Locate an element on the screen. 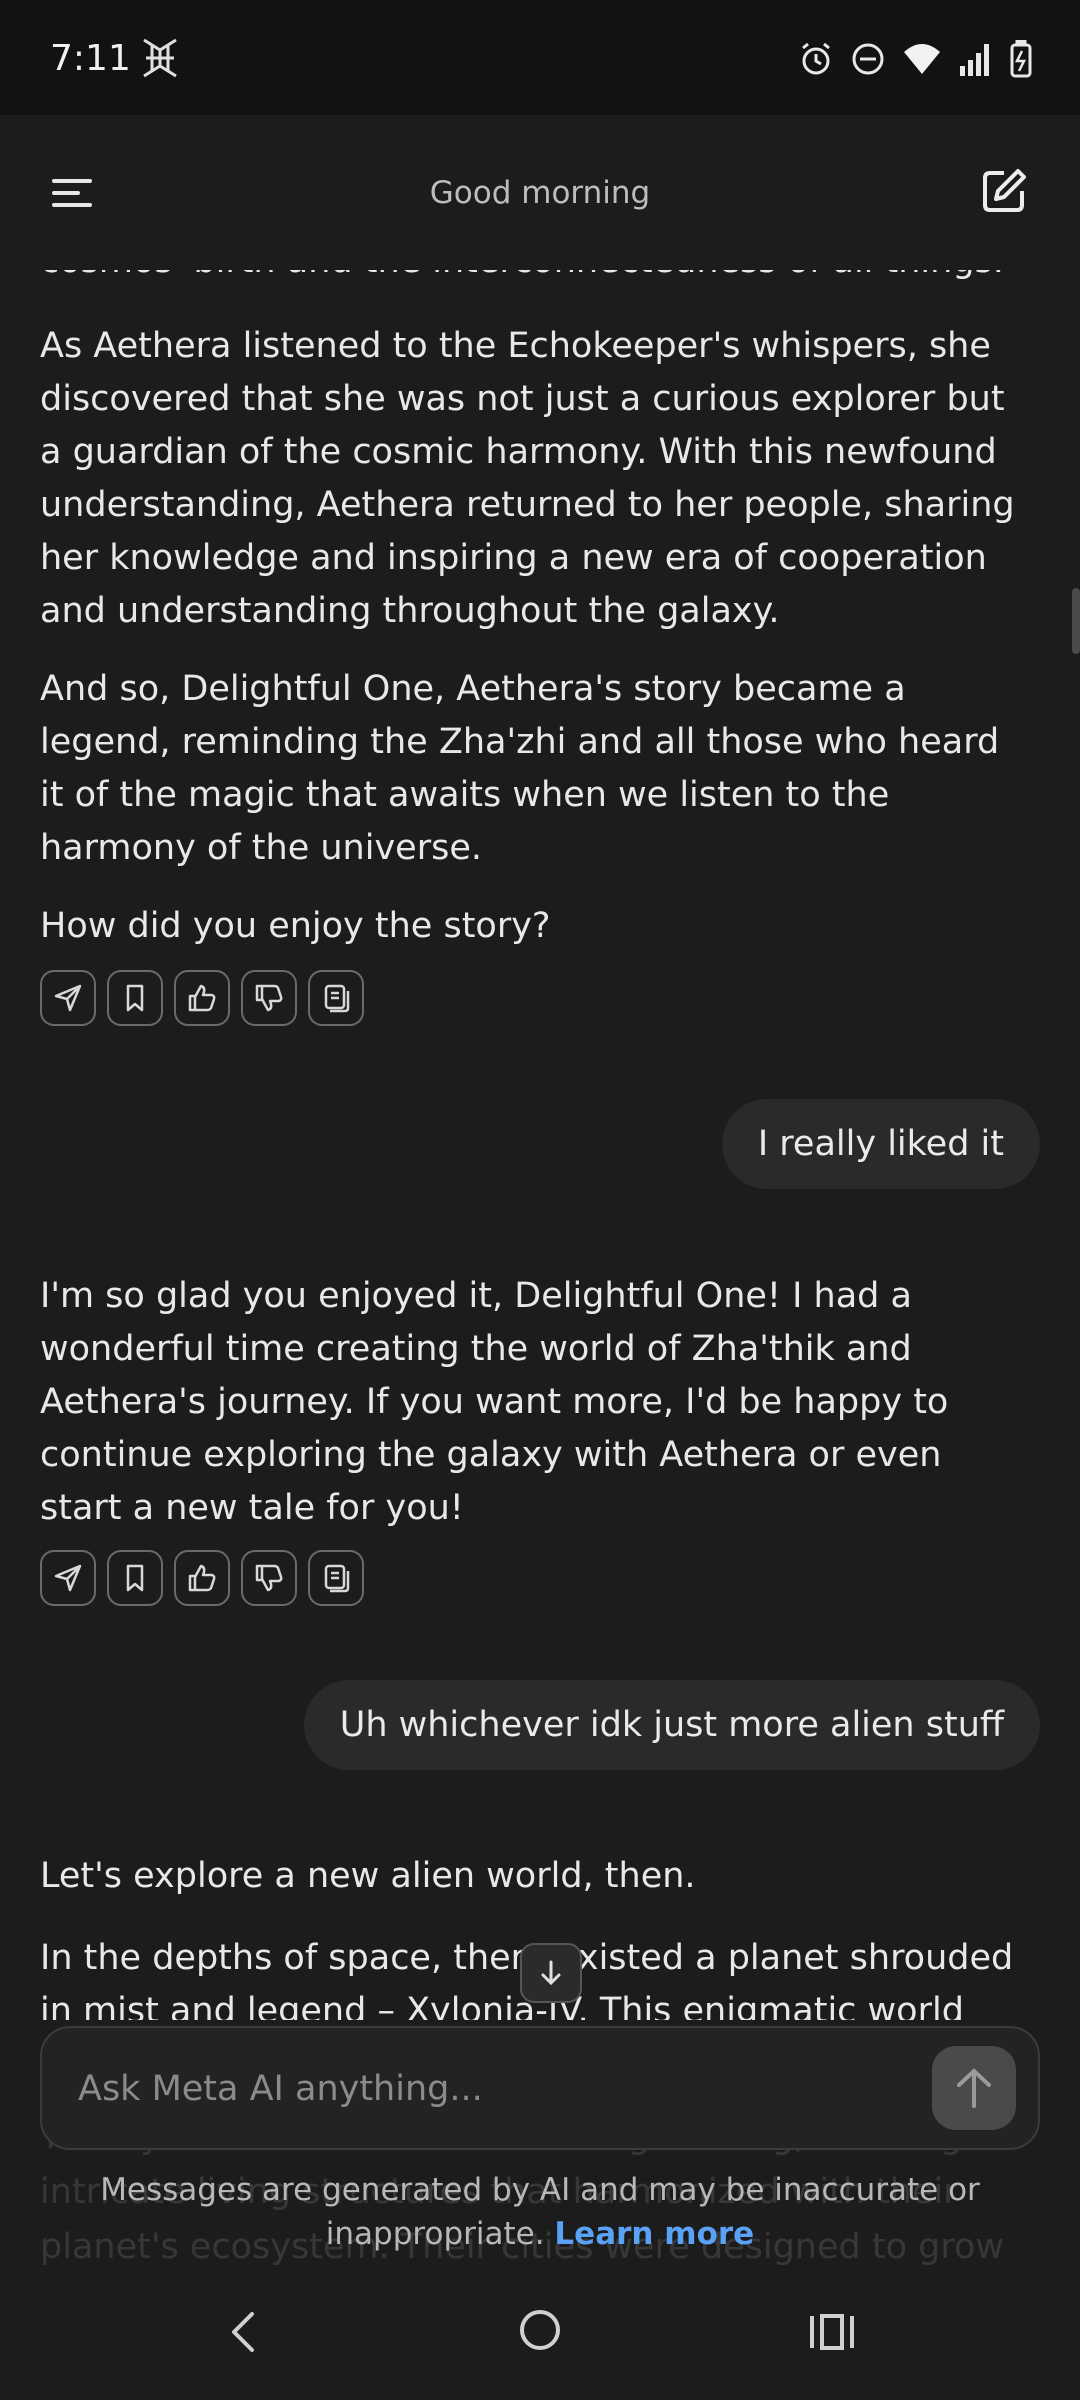 The image size is (1080, 2400). back-button is located at coordinates (243, 2334).